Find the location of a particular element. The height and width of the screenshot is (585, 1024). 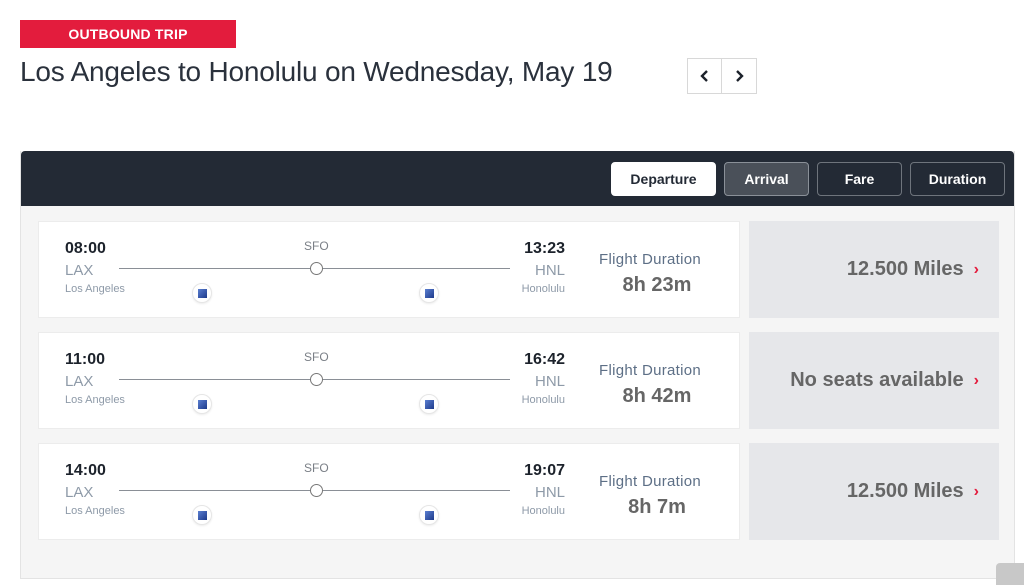

flight-duration-value: 8h 7m is located at coordinates (657, 507).